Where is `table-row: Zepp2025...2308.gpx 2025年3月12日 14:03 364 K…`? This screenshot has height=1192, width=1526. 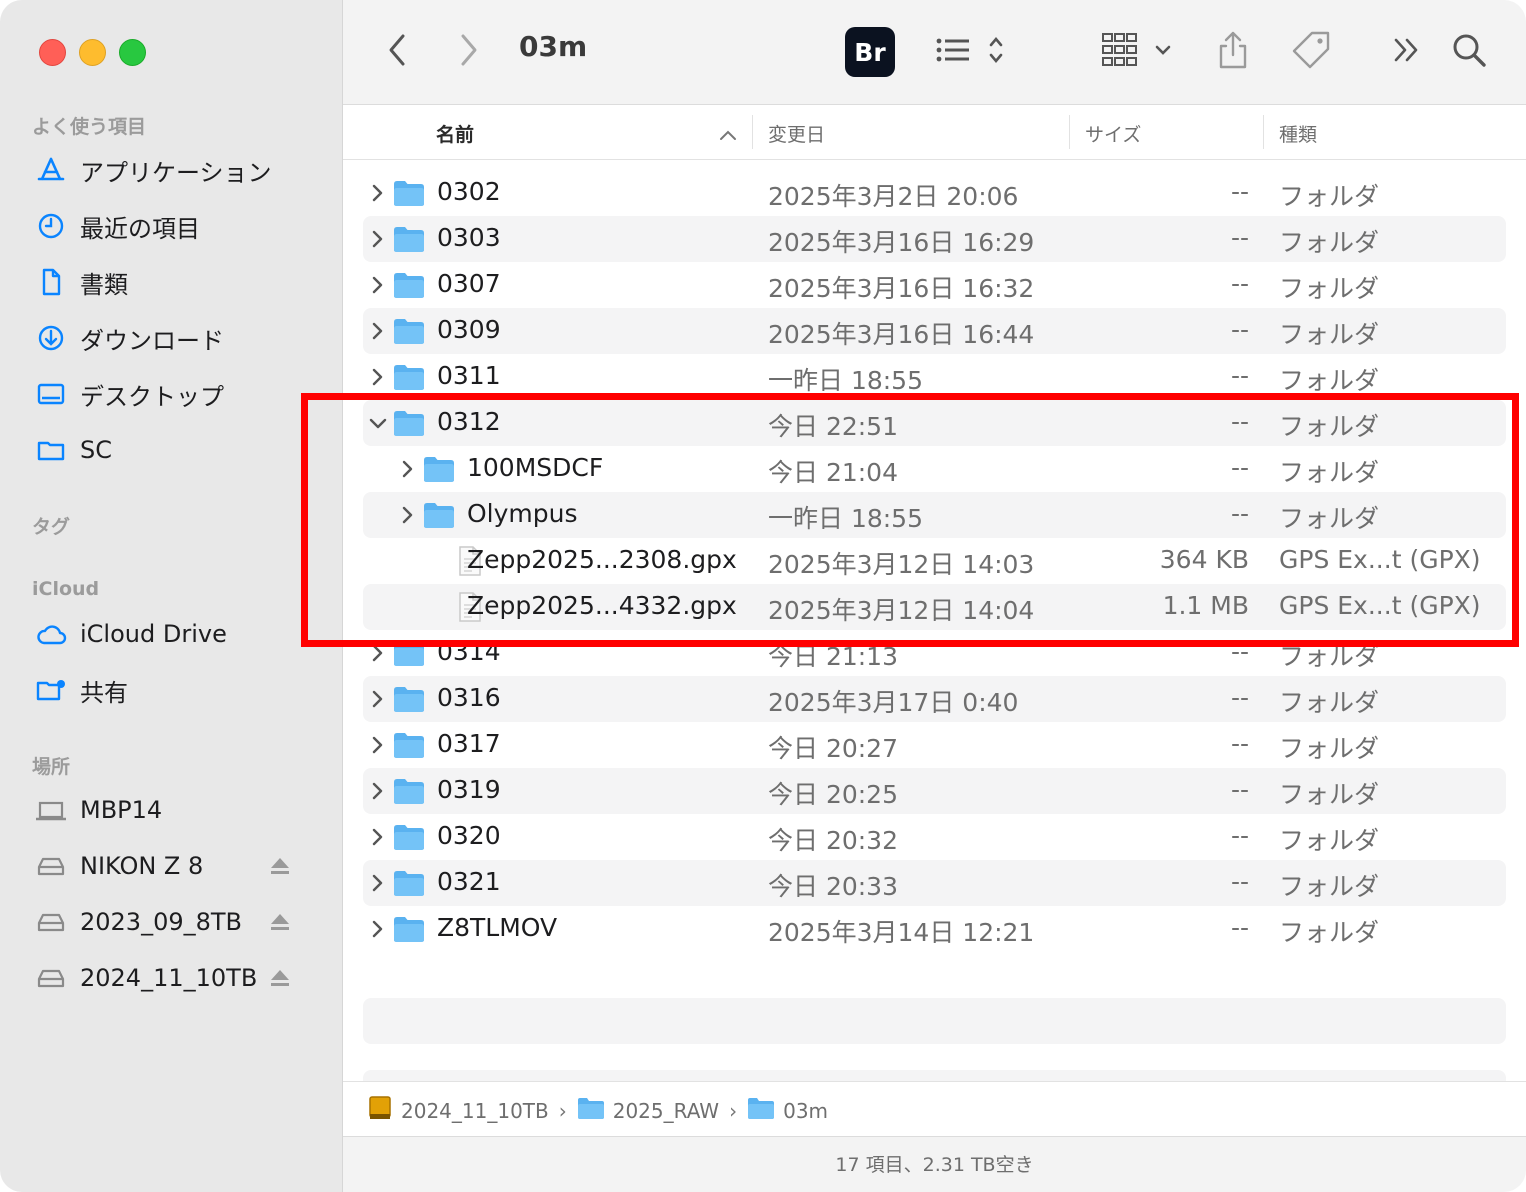 table-row: Zepp2025...2308.gpx 2025年3月12日 14:03 364 K… is located at coordinates (934, 561).